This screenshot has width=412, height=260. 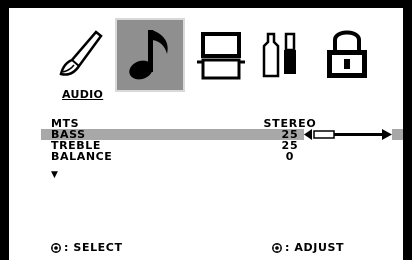 I want to click on padlock-icon, so click(x=347, y=54).